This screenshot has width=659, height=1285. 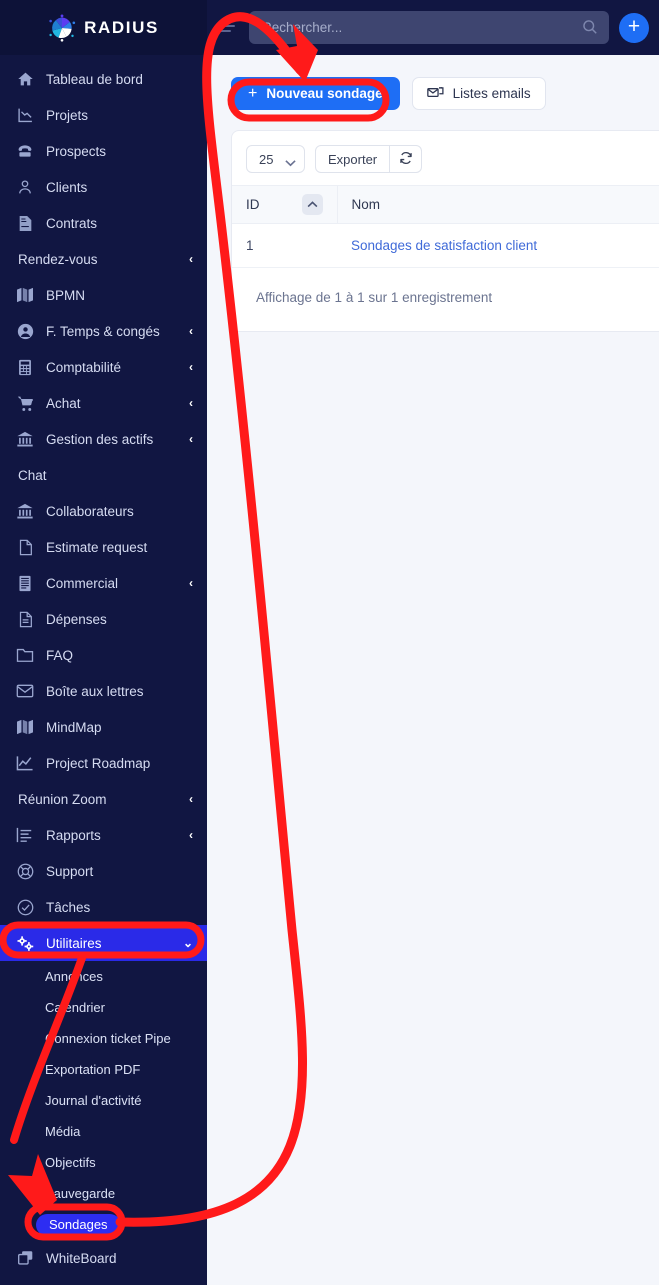 I want to click on sidebar-subitem-journal-d-activite: Journal d'activité, so click(x=103, y=1100).